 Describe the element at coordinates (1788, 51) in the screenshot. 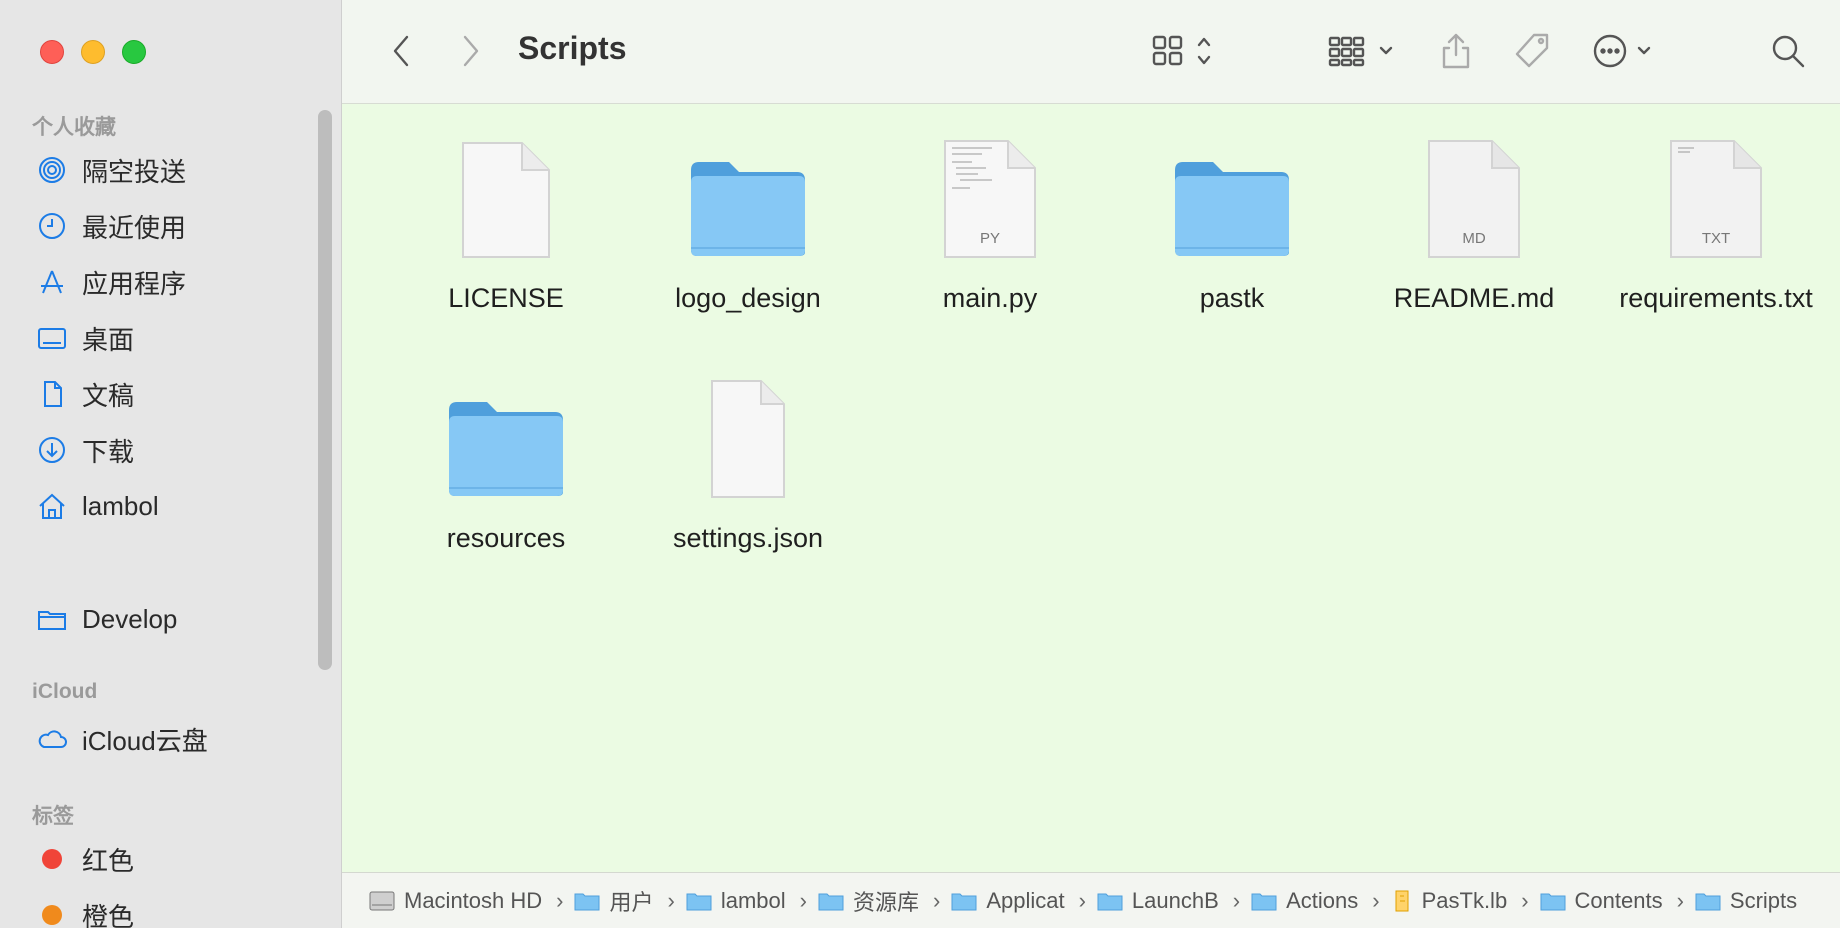

I see `search-button` at that location.